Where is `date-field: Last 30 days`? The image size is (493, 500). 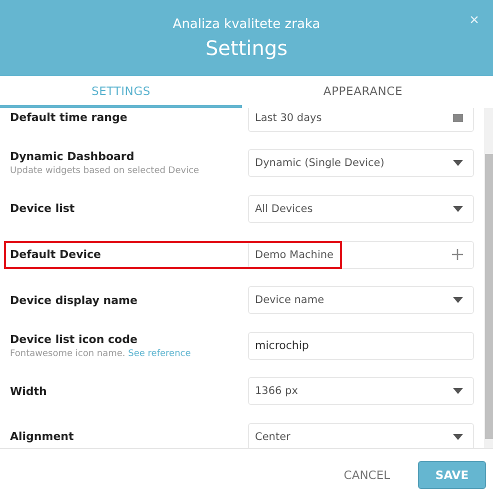
date-field: Last 30 days is located at coordinates (361, 120).